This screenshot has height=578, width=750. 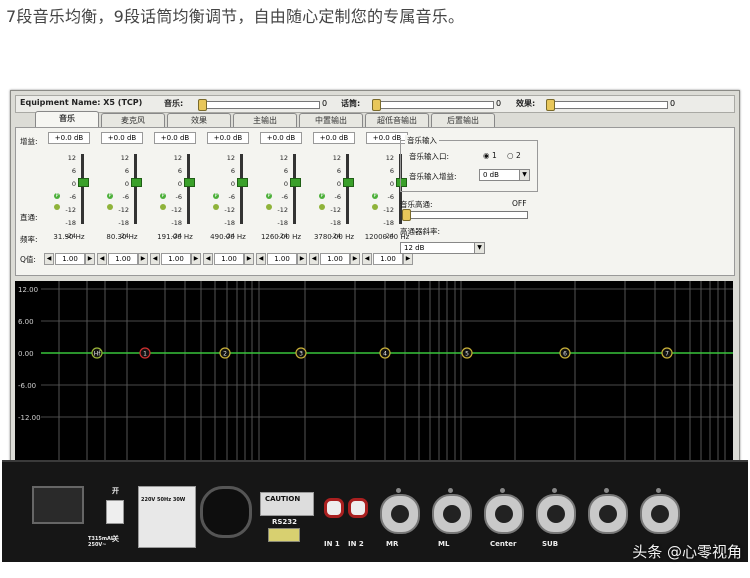 What do you see at coordinates (331, 120) in the screenshot?
I see `tab-center-out: 中置输出` at bounding box center [331, 120].